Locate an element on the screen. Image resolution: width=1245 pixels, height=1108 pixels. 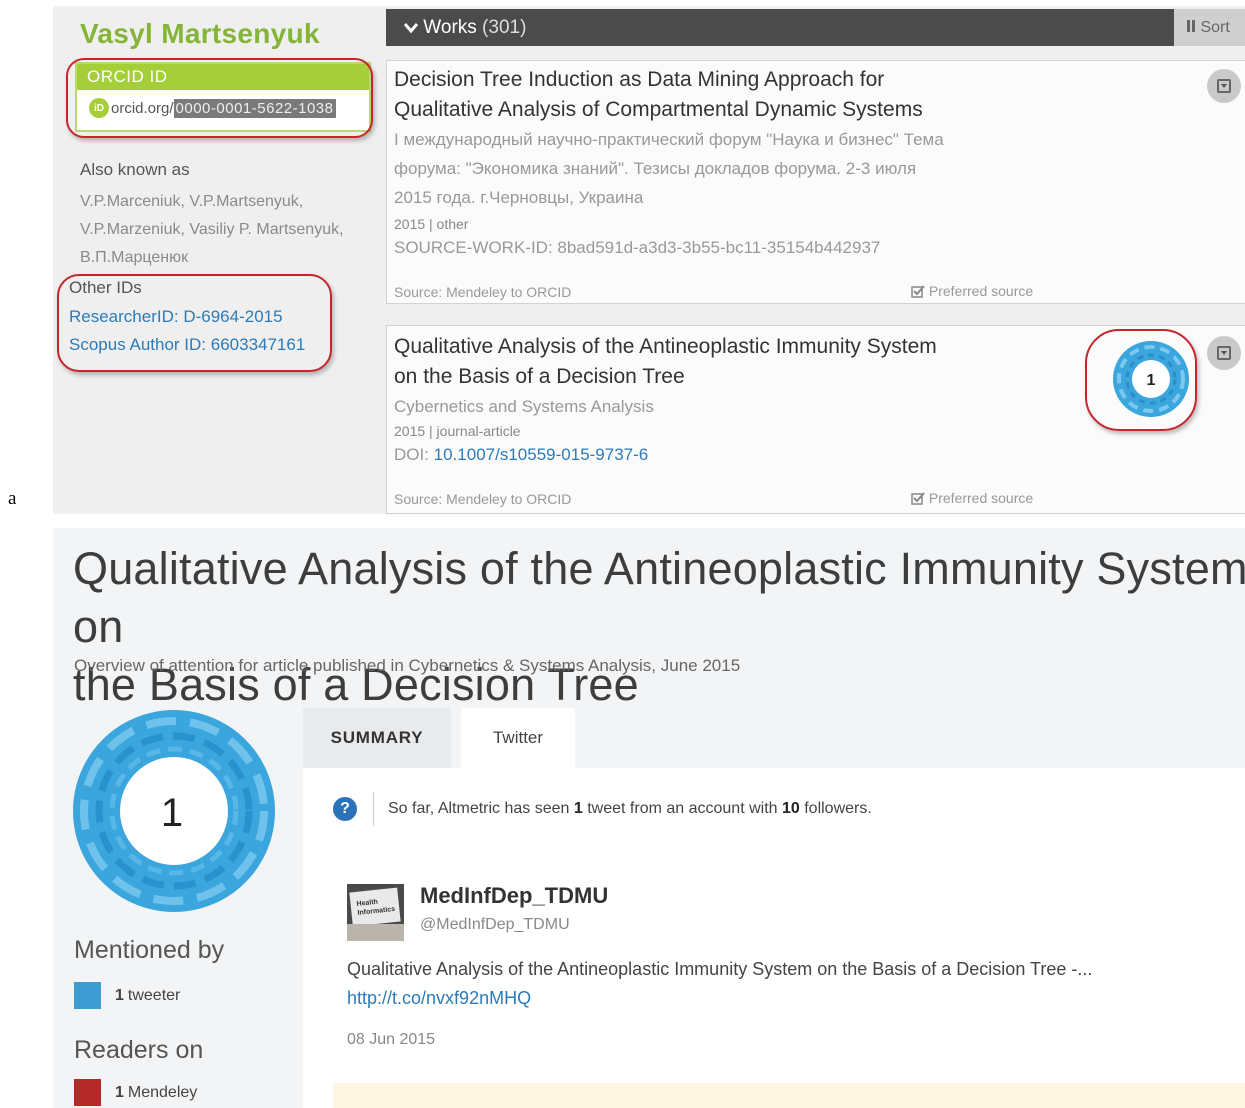
works-section-toggle: Works (301) is located at coordinates (780, 27).